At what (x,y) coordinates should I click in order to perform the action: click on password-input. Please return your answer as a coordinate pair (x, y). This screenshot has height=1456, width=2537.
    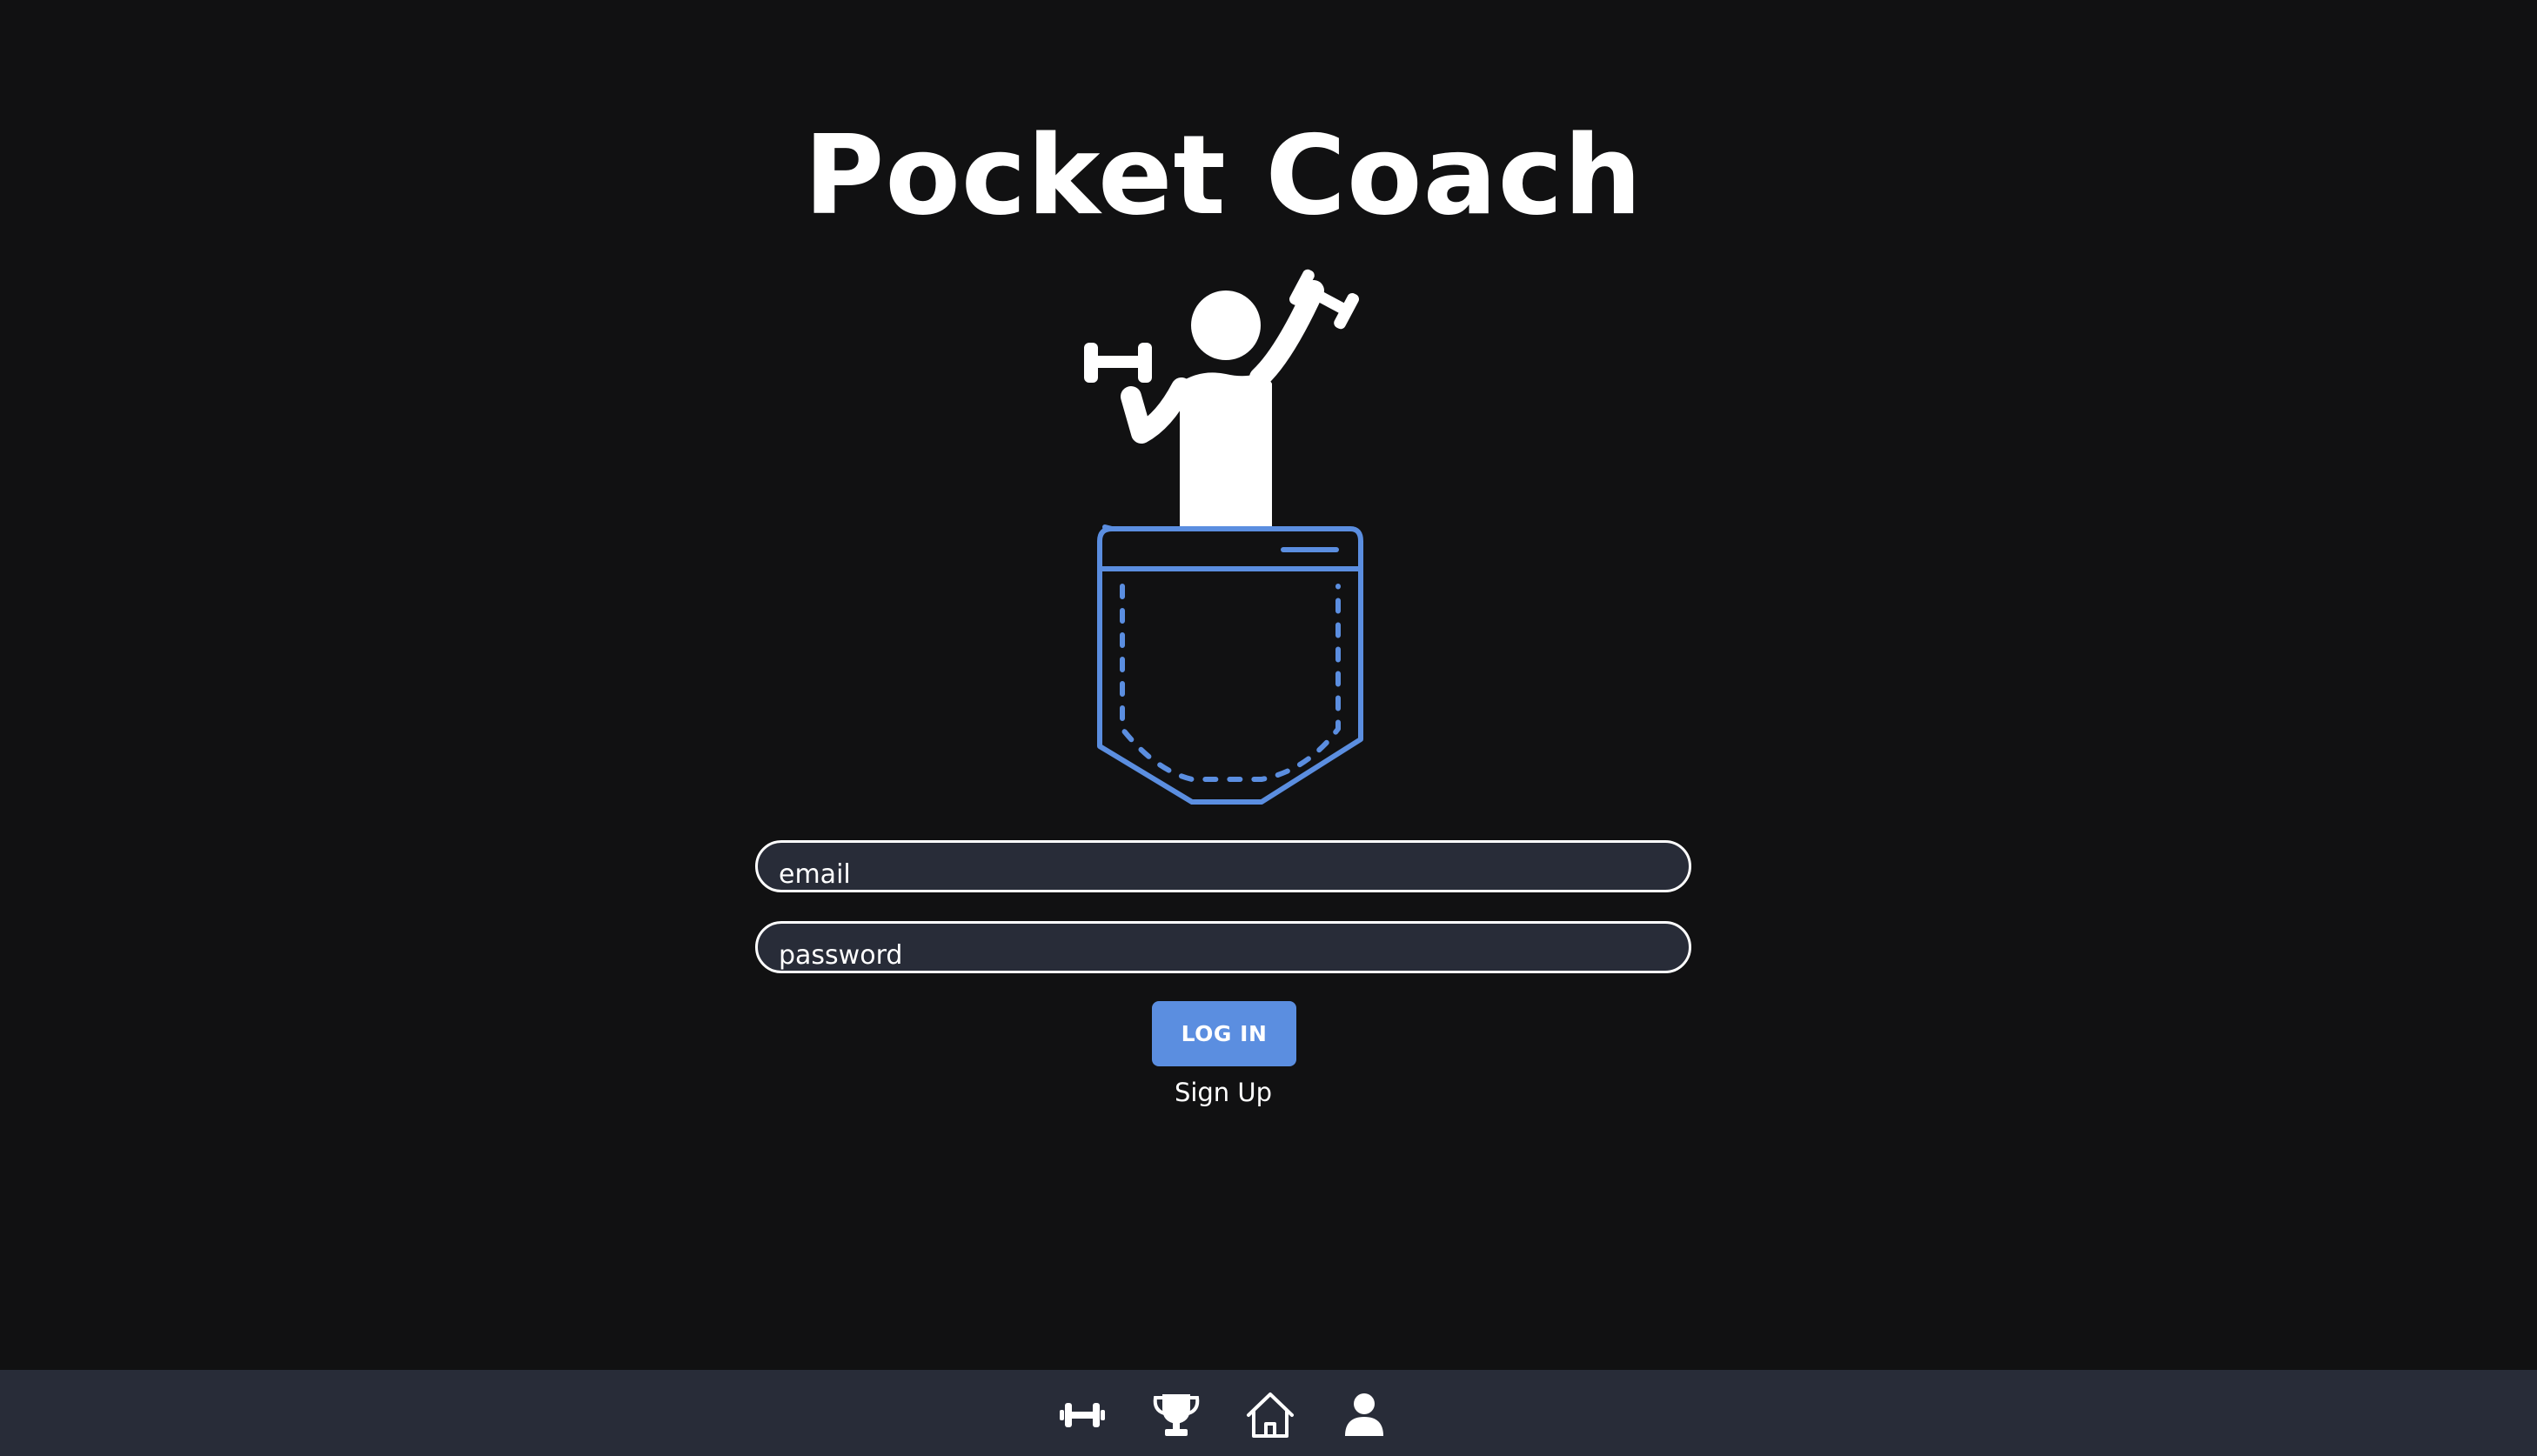
    Looking at the image, I should click on (1223, 947).